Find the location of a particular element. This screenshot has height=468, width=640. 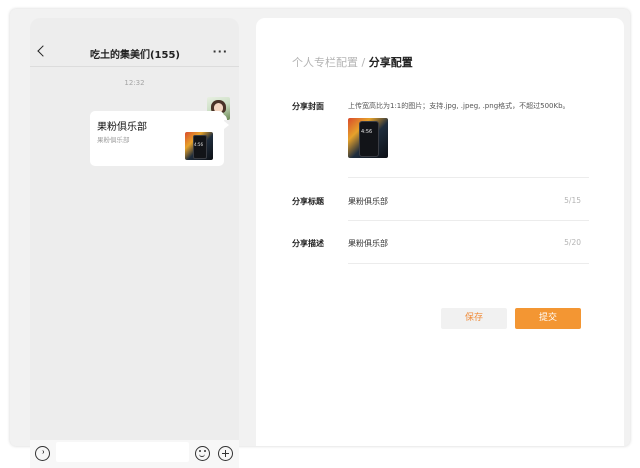

share-card-thumbnail: 4:56 is located at coordinates (199, 146).